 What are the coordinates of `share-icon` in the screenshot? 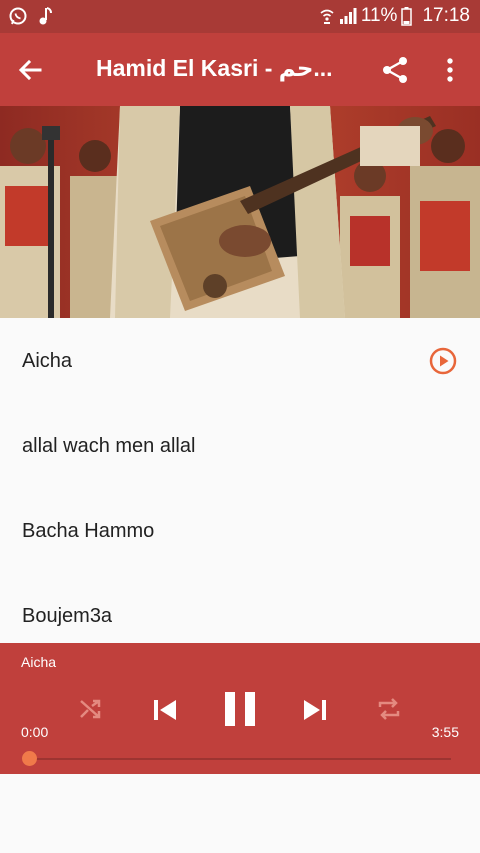 It's located at (395, 70).